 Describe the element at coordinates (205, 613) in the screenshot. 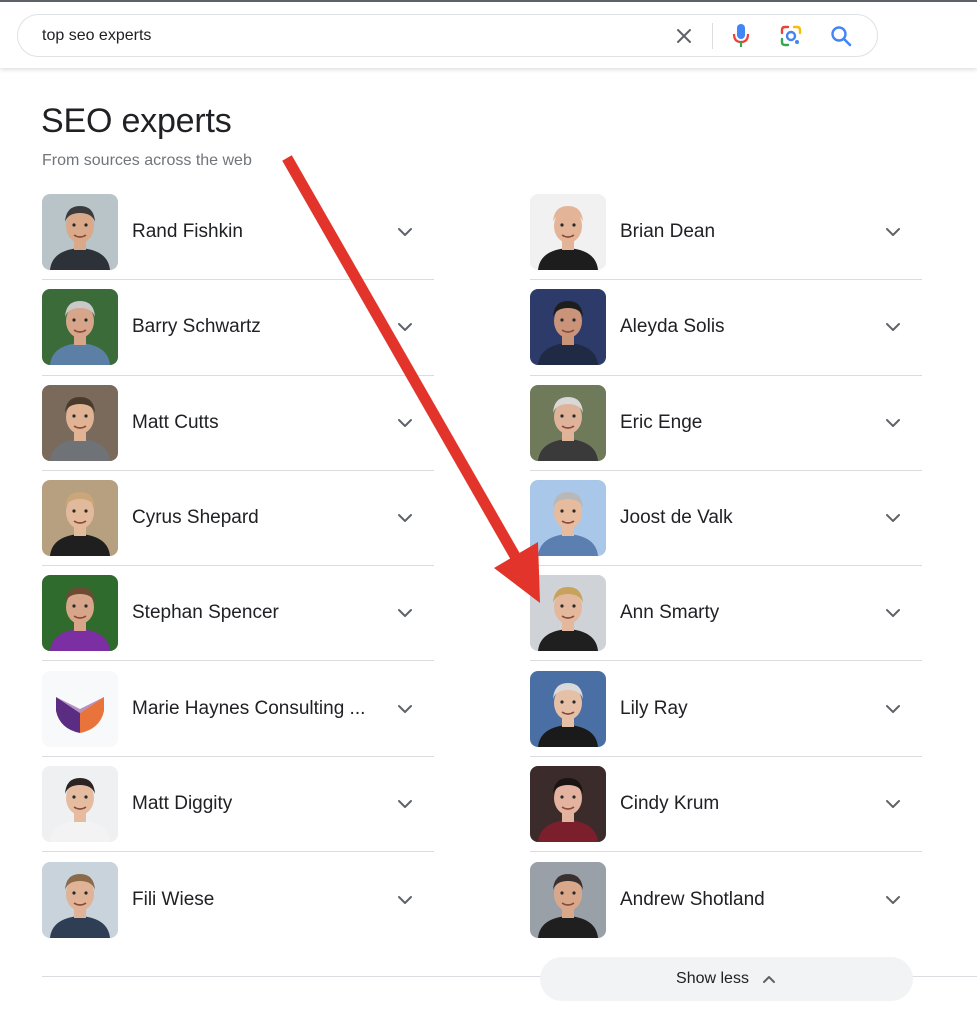

I see `expert-name: Stephan Spencer` at that location.